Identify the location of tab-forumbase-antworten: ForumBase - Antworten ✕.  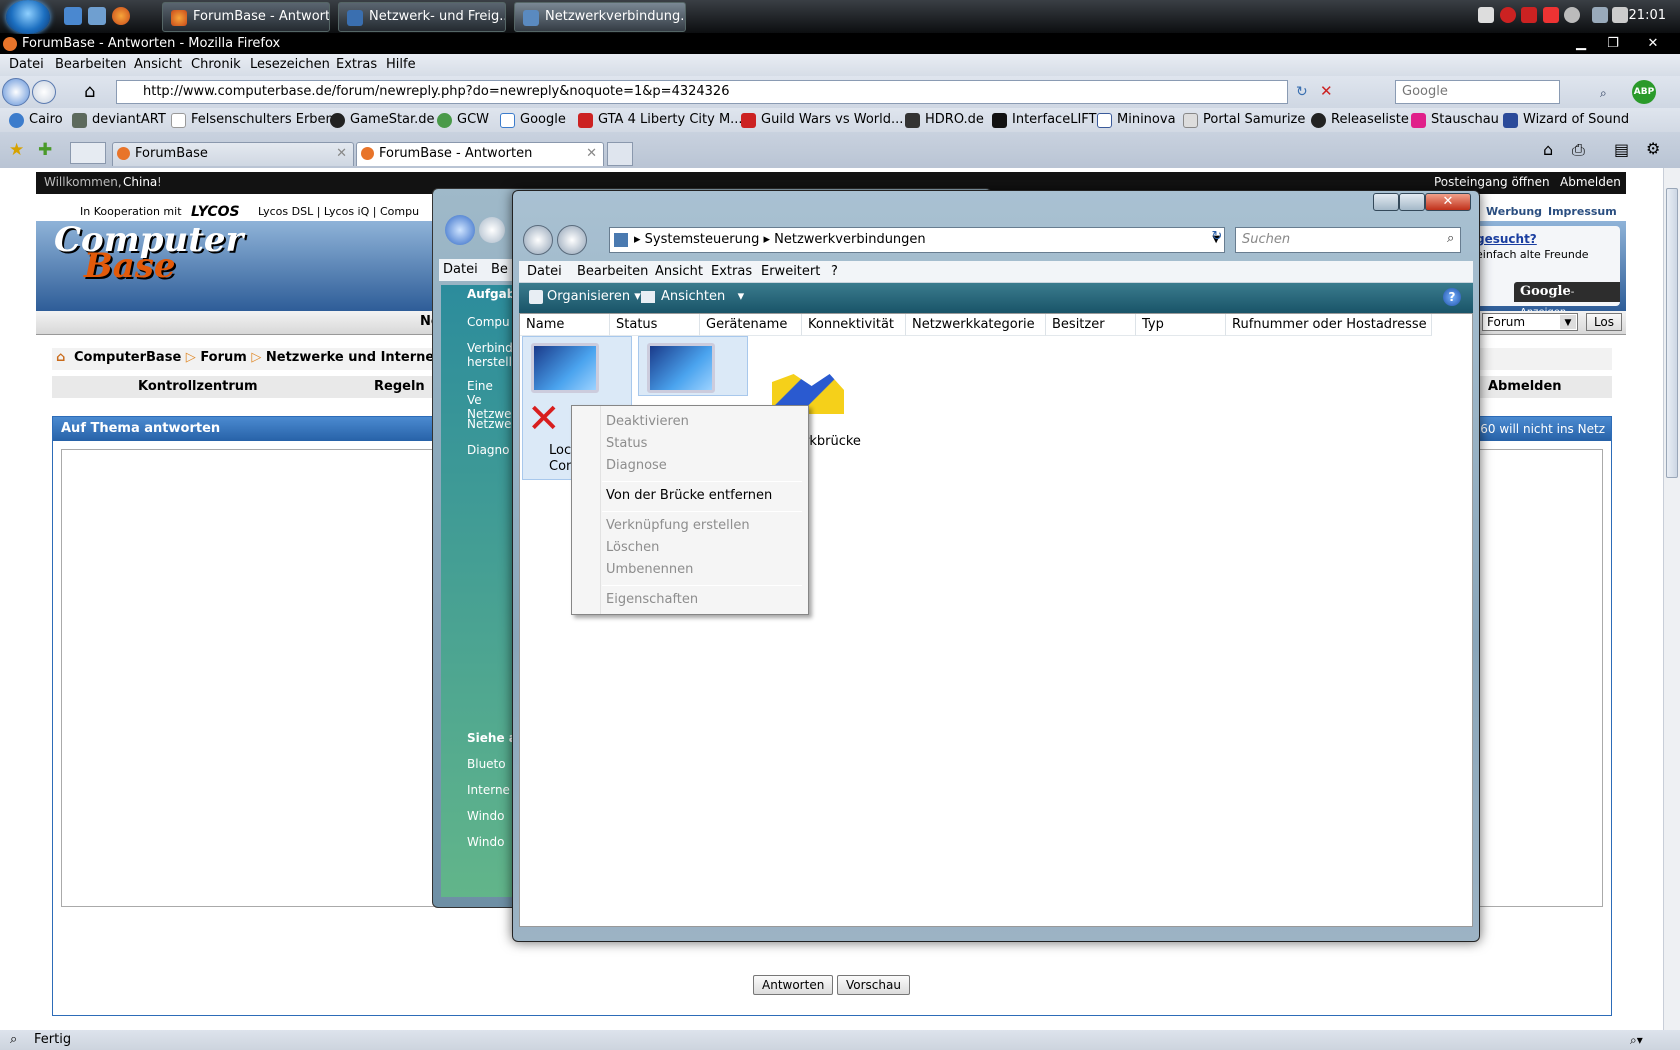
(480, 154).